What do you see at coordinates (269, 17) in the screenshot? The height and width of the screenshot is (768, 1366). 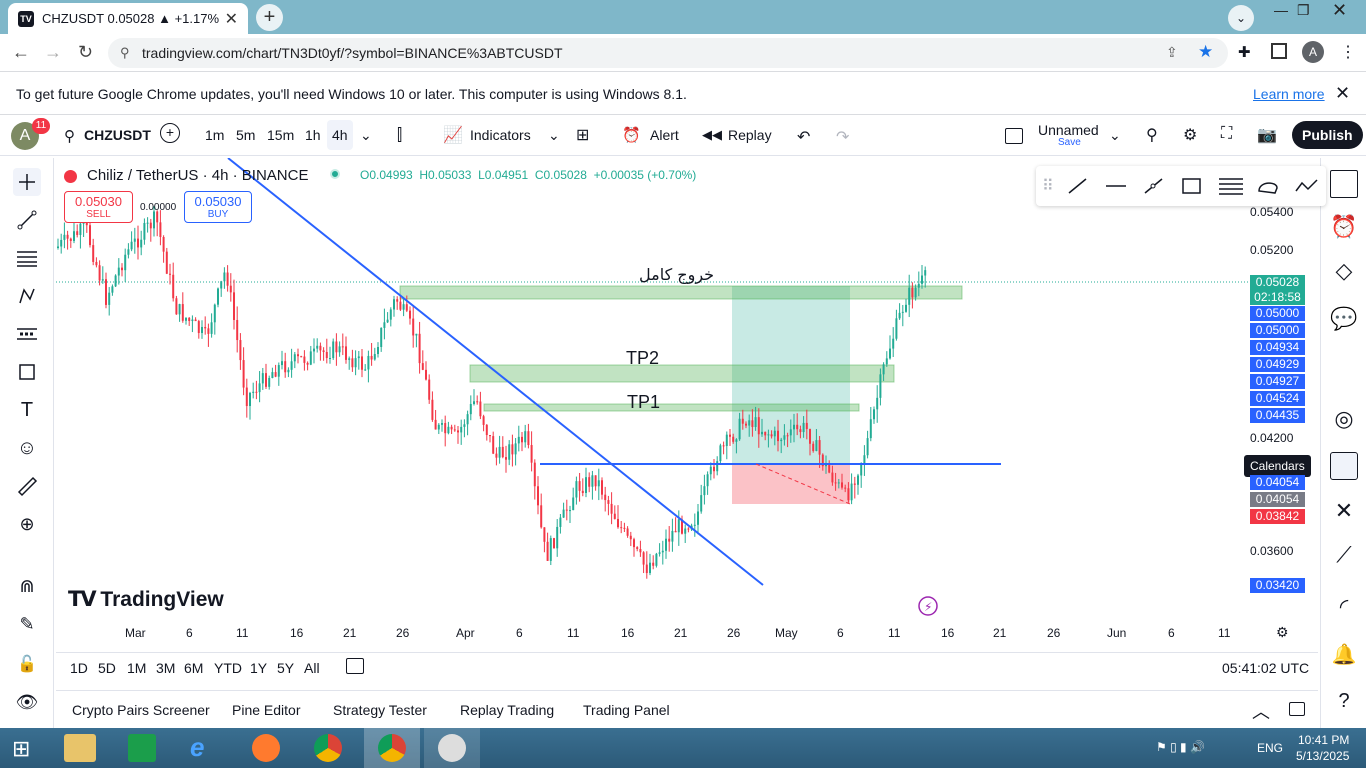 I see `new-tab-button: +` at bounding box center [269, 17].